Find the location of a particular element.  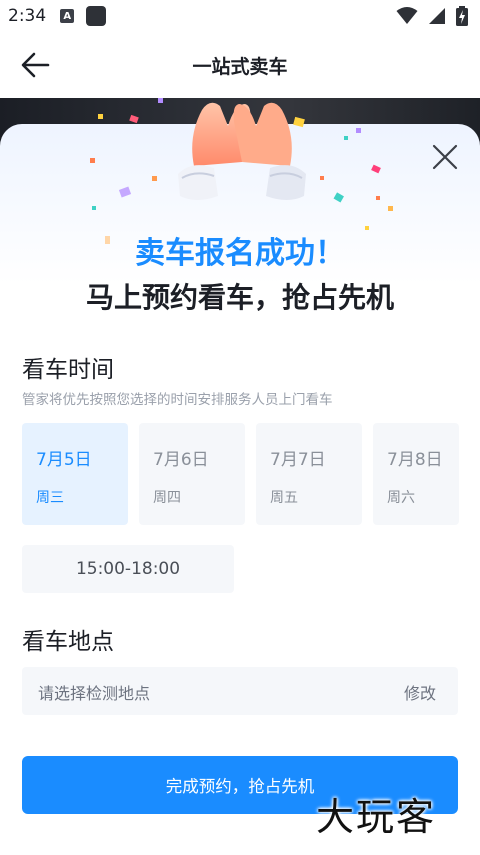

close-icon is located at coordinates (445, 157).